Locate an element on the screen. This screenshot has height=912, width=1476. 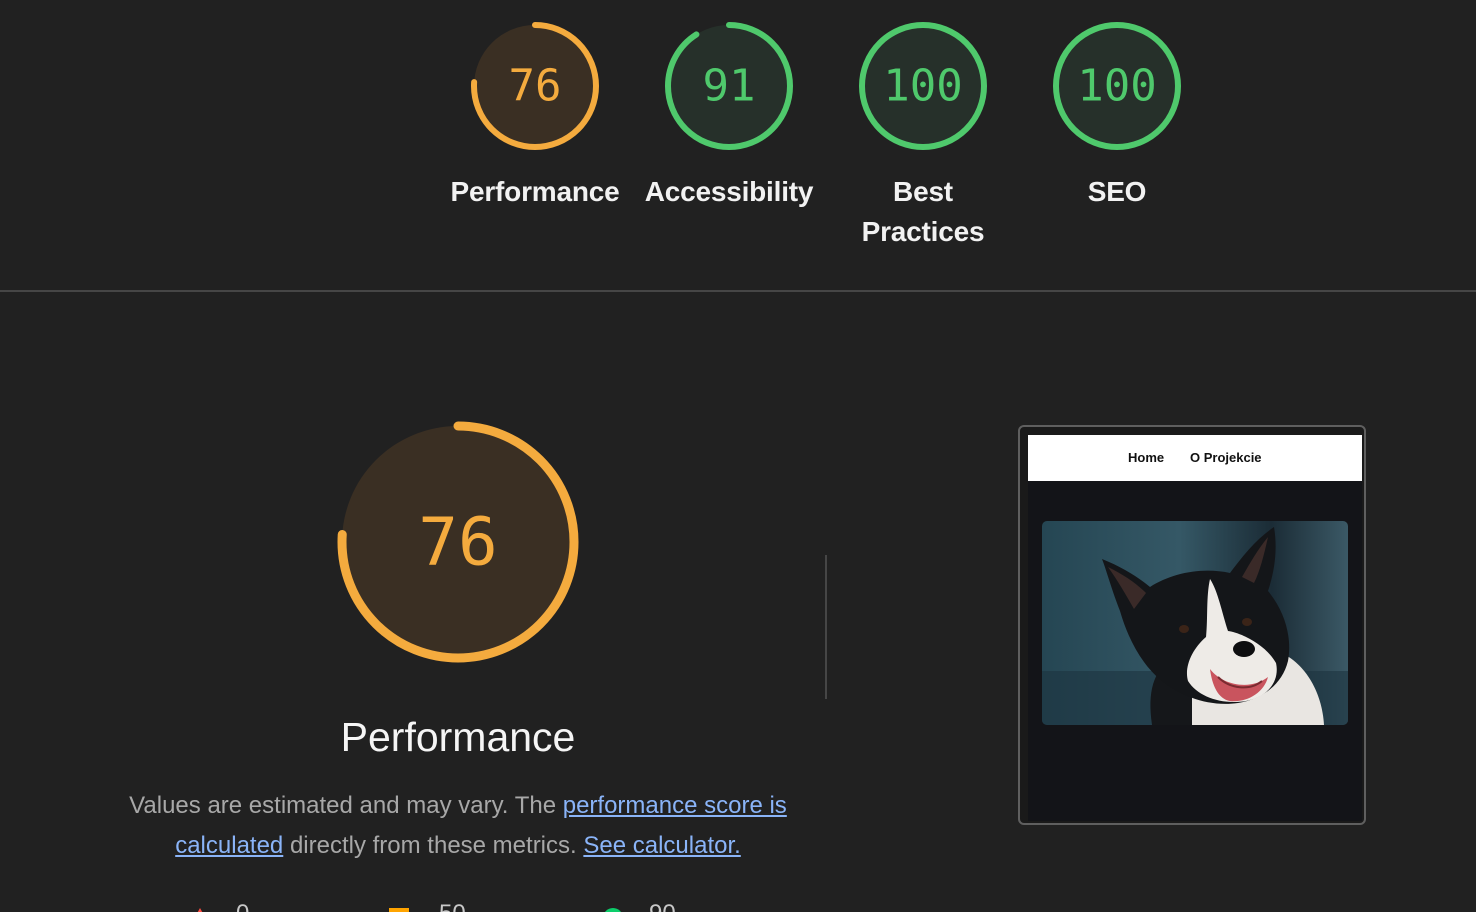
performance-title: Performance is located at coordinates (458, 737).